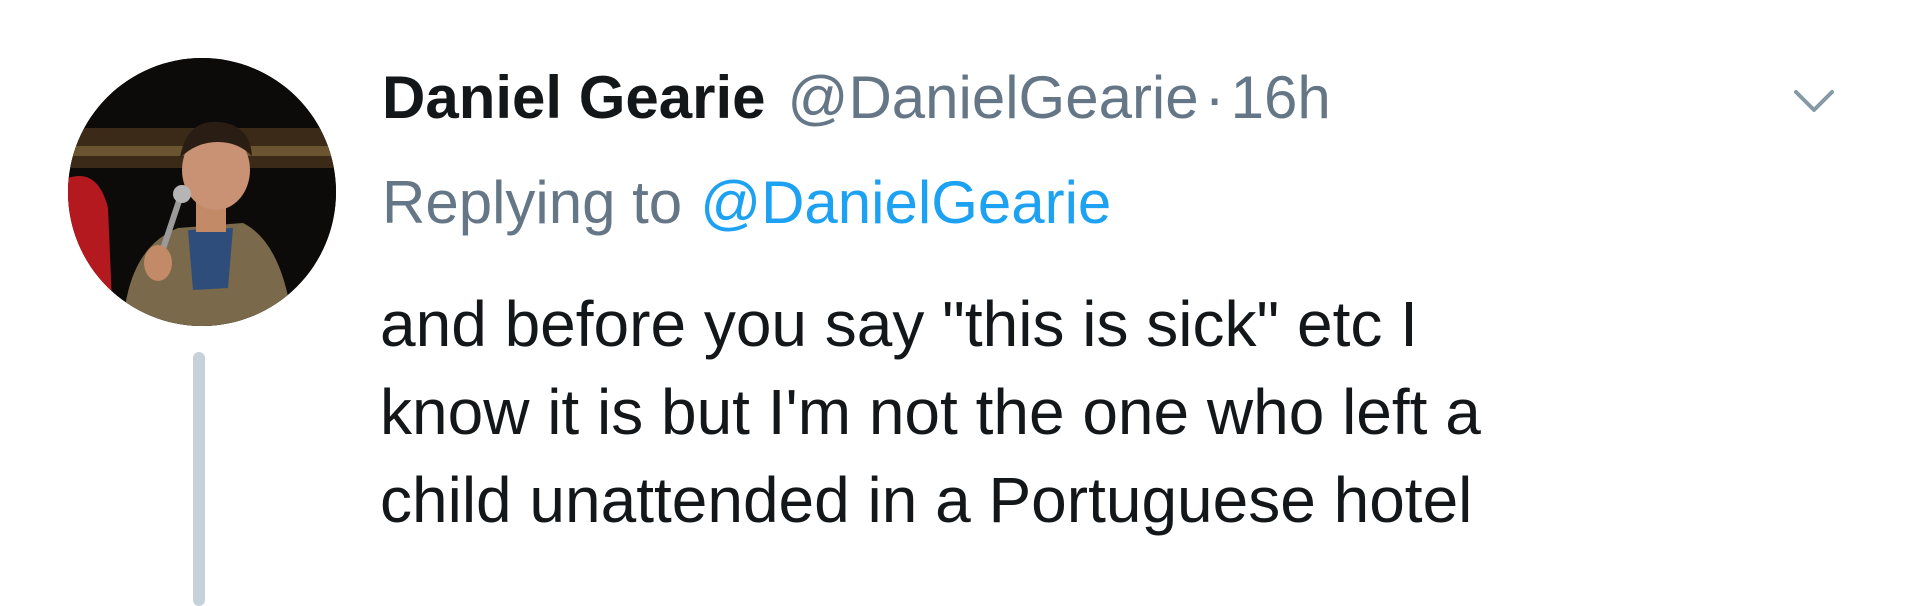 The image size is (1920, 606). What do you see at coordinates (1814, 100) in the screenshot?
I see `chevron-down-icon` at bounding box center [1814, 100].